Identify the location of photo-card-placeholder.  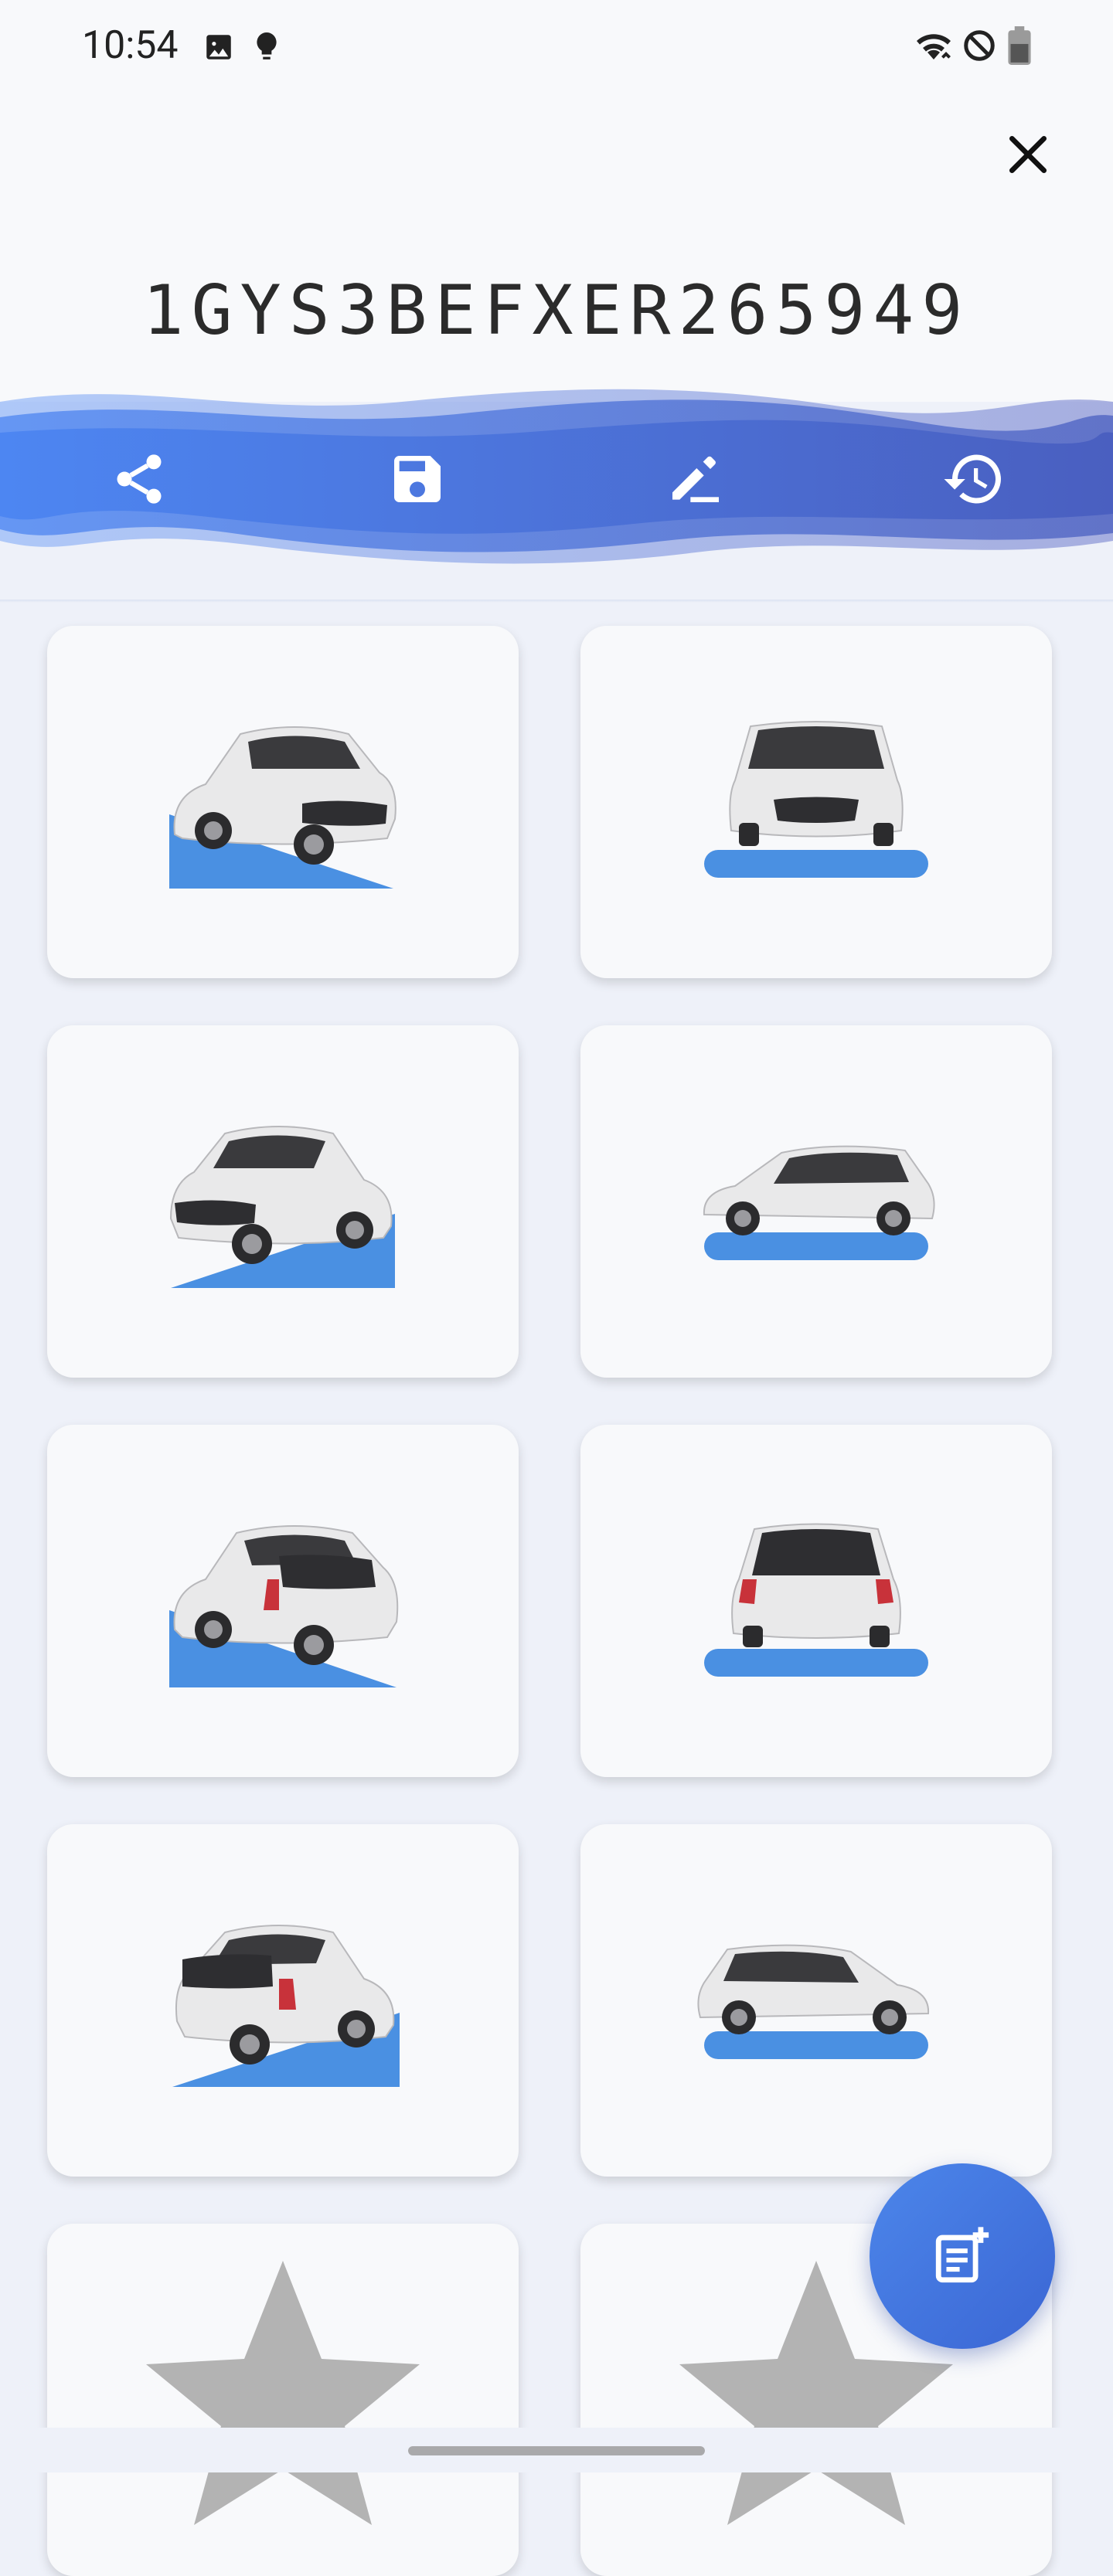
(283, 2400).